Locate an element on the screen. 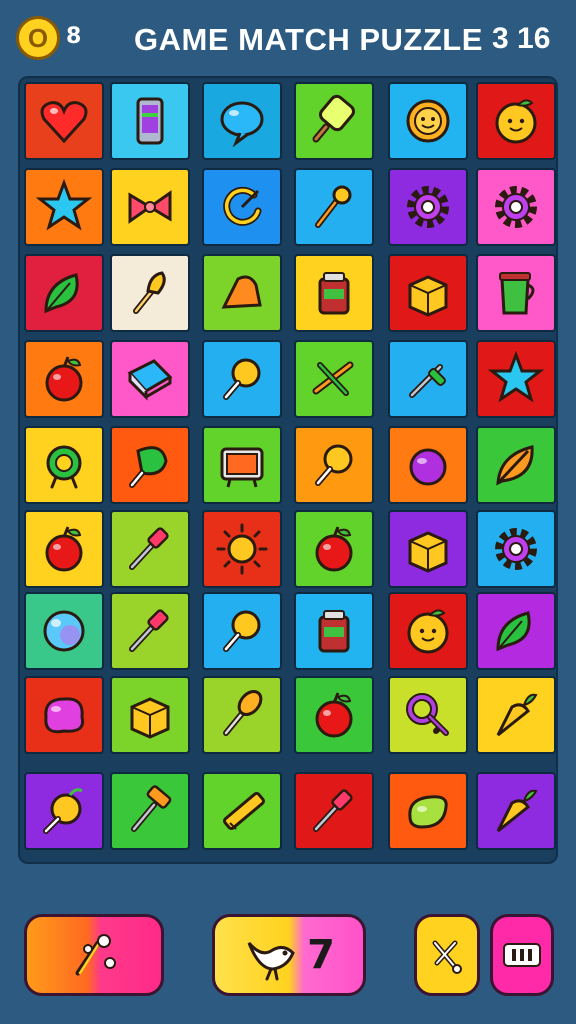 This screenshot has height=1024, width=576. book-icon is located at coordinates (150, 380).